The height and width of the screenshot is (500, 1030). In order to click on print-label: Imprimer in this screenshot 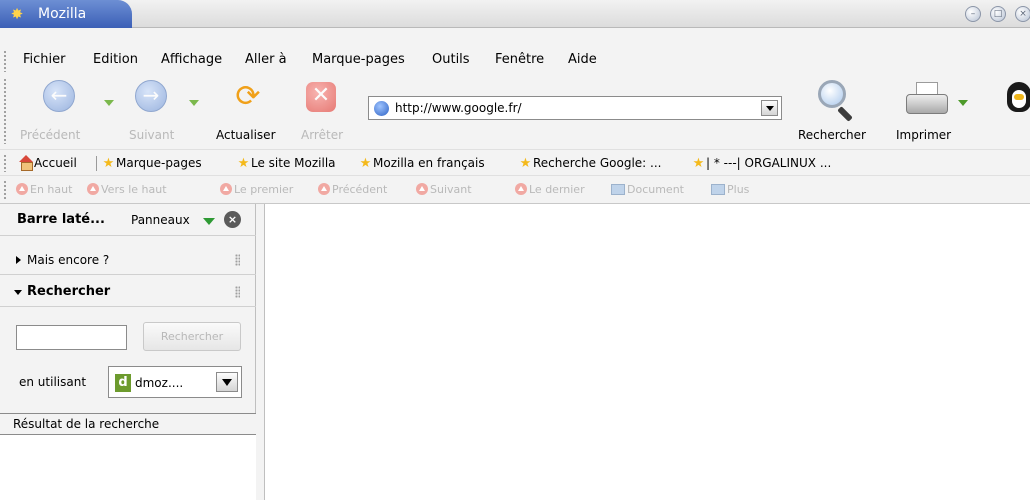, I will do `click(923, 135)`.